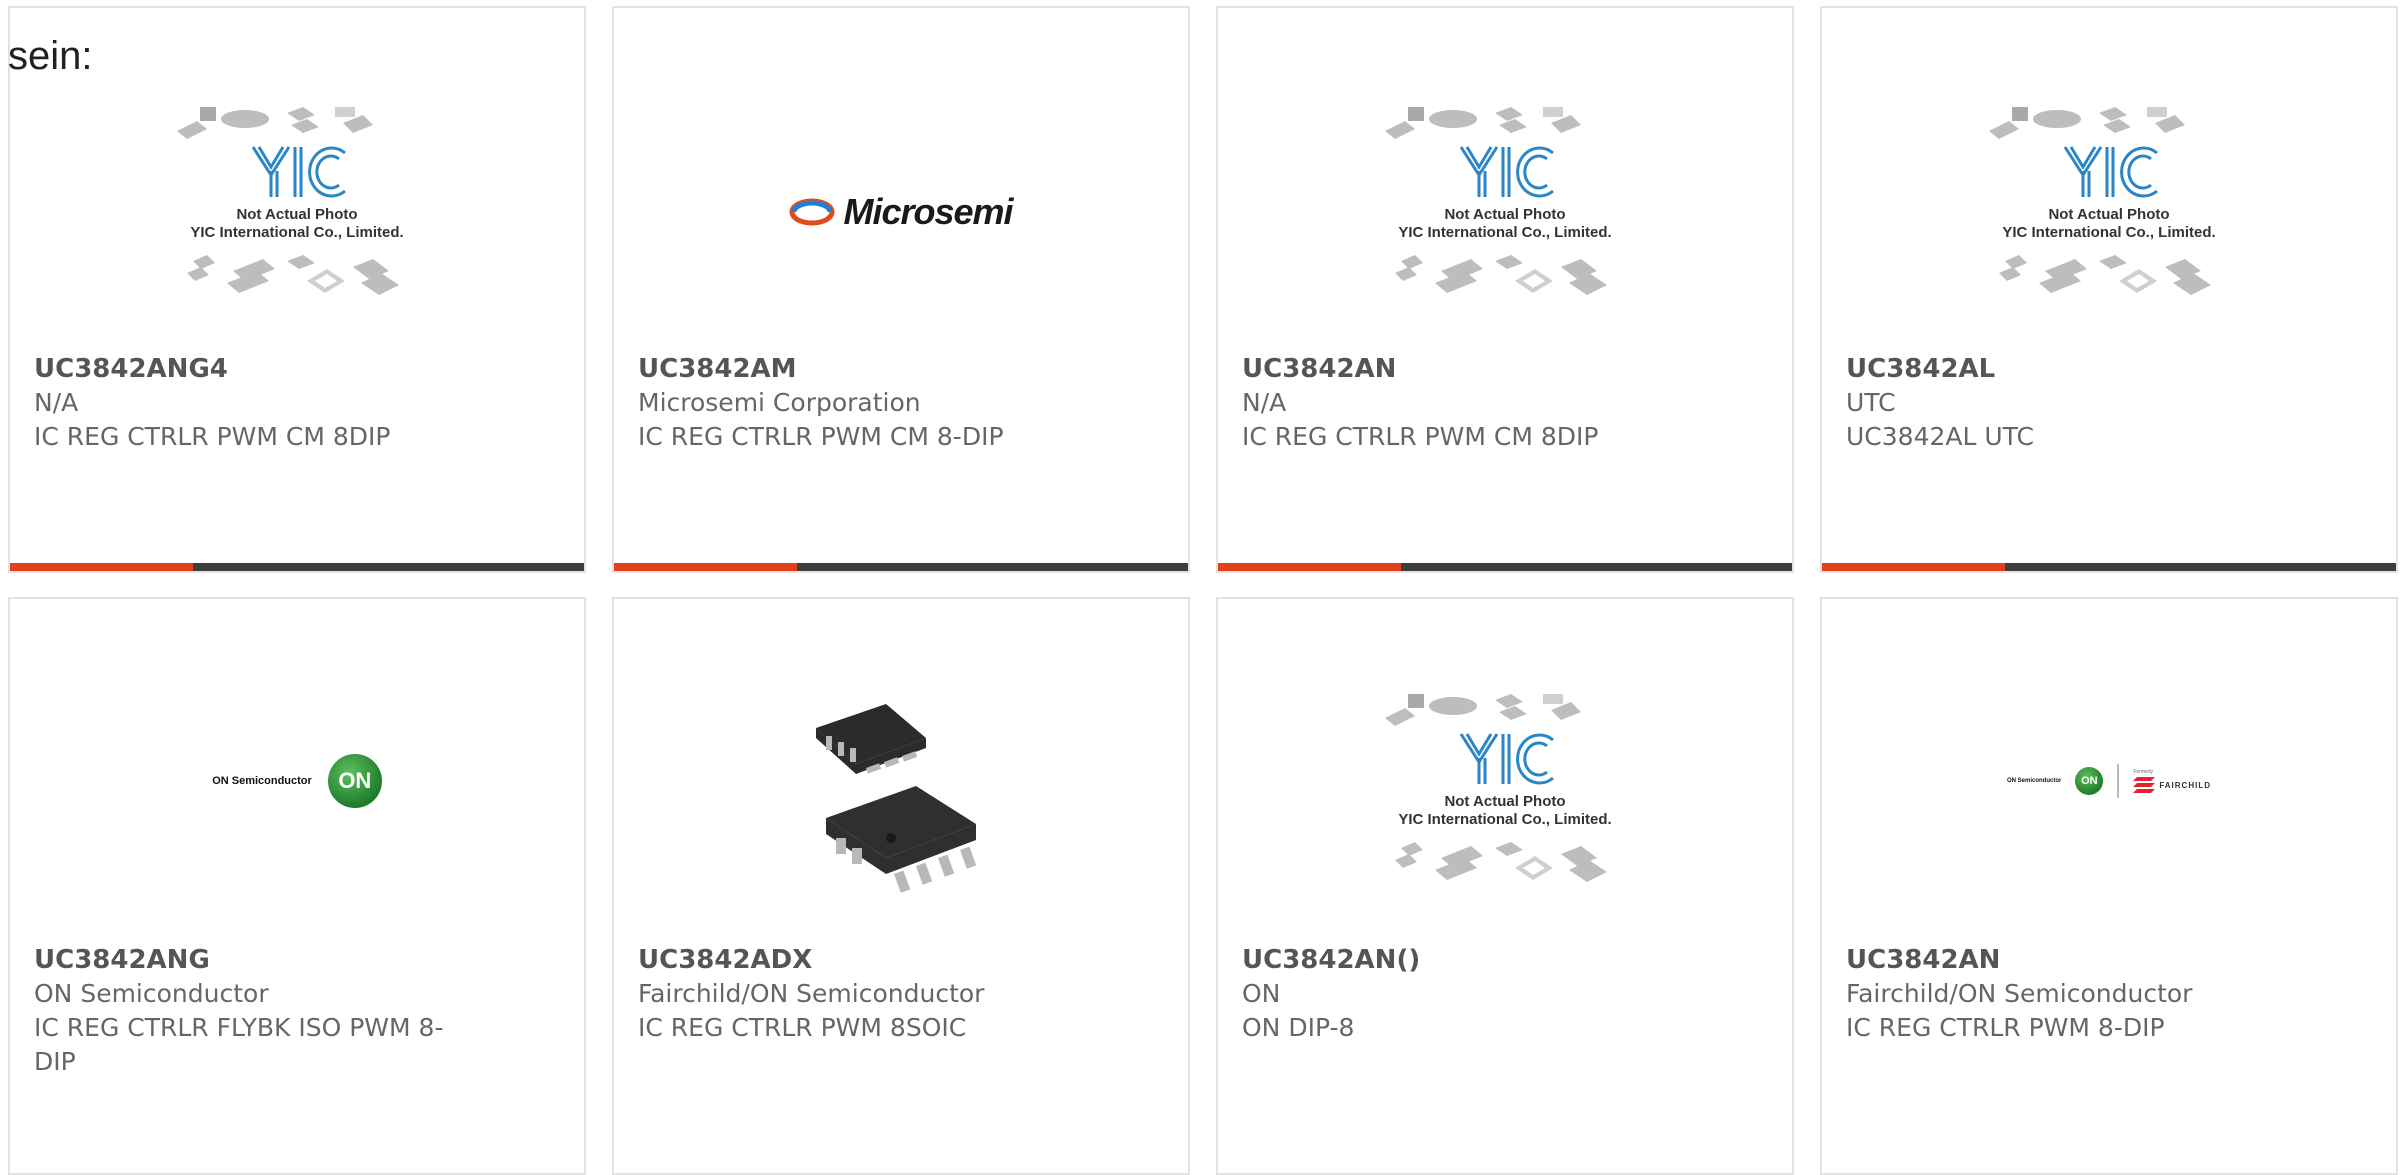  I want to click on product-info: UC3842AL UTC UC3842AL UTC, so click(2081, 403).